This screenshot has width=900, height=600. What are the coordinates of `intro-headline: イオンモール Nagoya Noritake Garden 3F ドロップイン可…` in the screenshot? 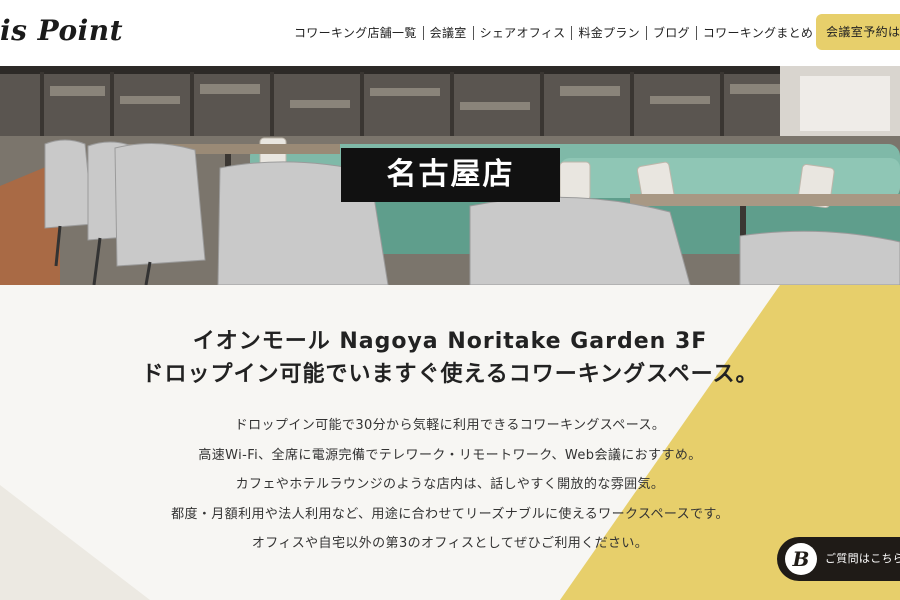 It's located at (450, 358).